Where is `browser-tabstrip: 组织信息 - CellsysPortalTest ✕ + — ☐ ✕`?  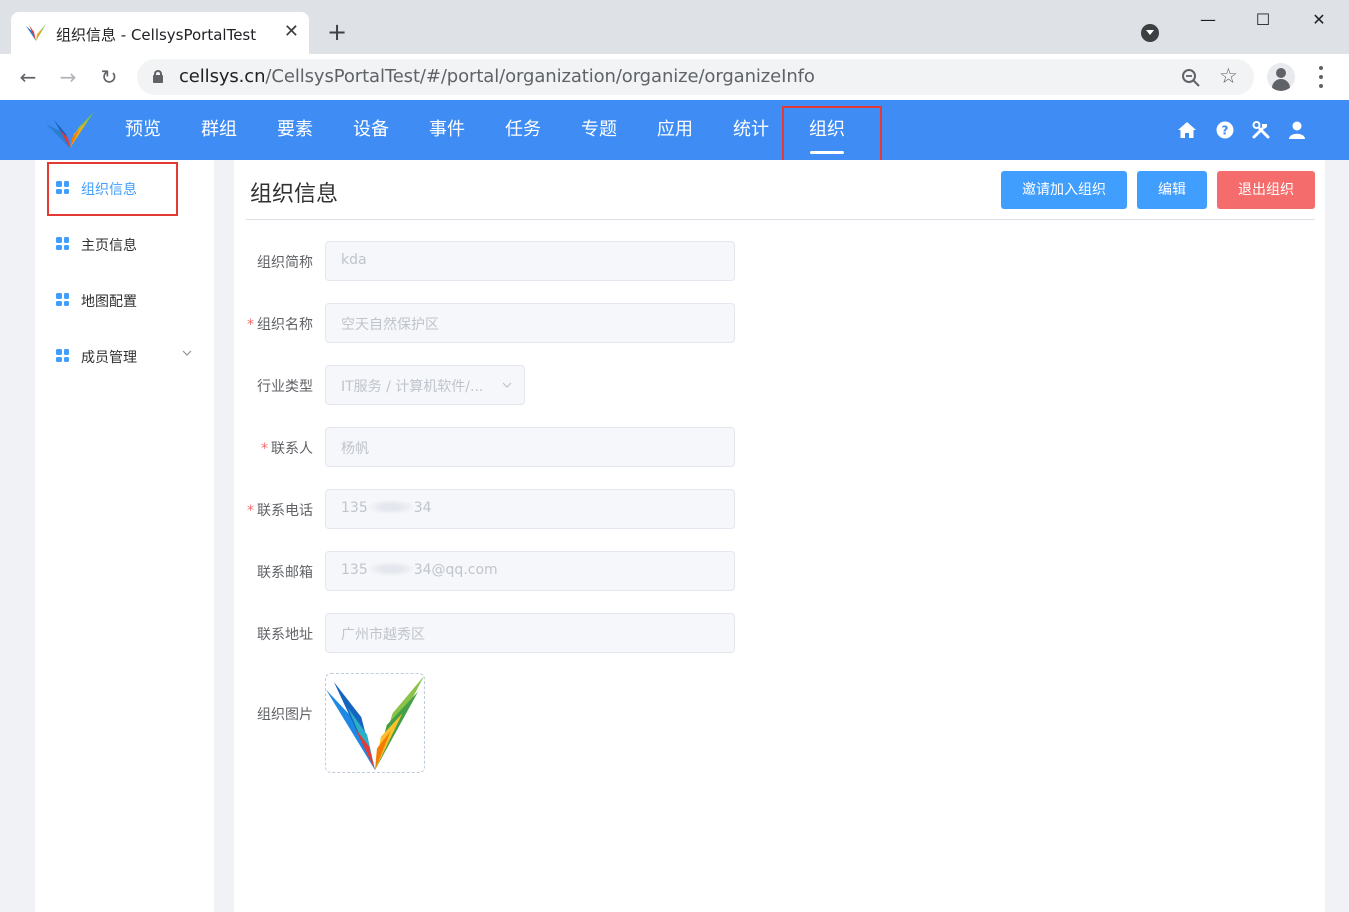 browser-tabstrip: 组织信息 - CellsysPortalTest ✕ + — ☐ ✕ is located at coordinates (674, 27).